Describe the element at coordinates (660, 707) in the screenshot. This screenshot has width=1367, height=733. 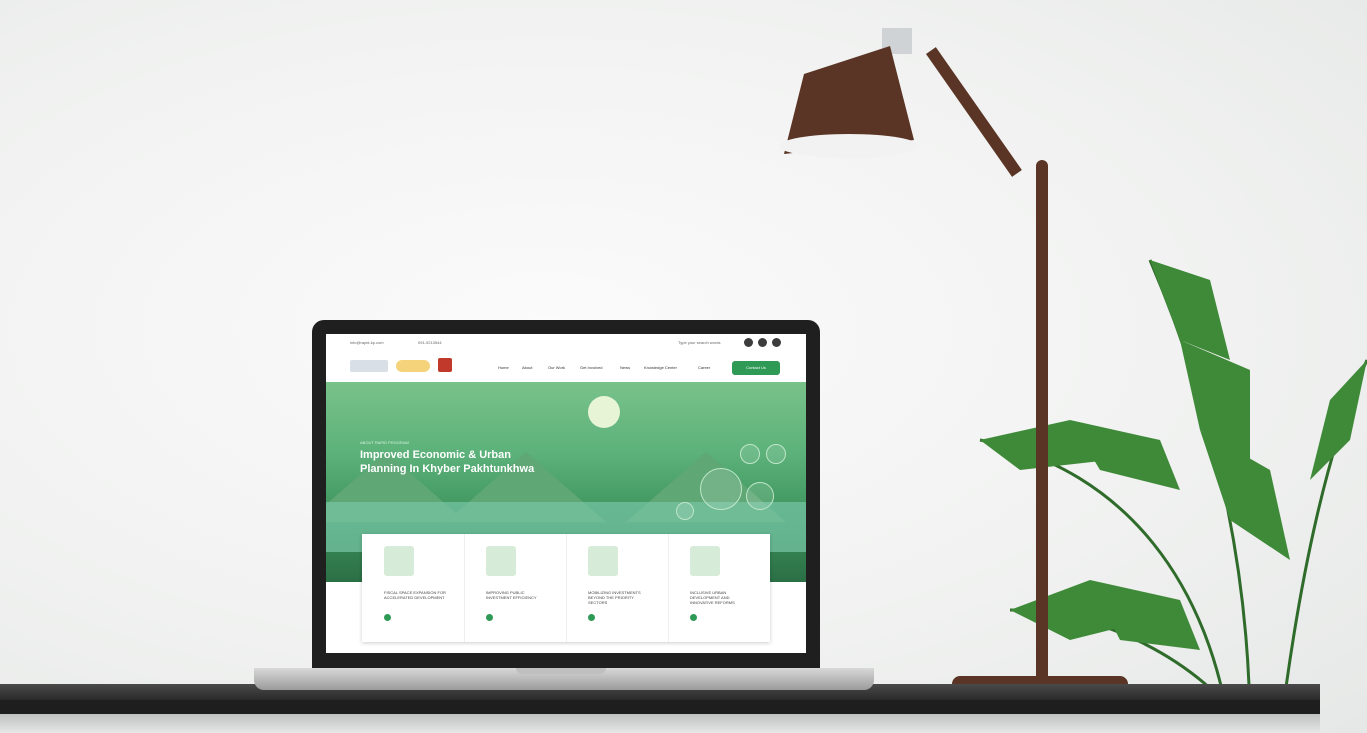
I see `table-edge` at that location.